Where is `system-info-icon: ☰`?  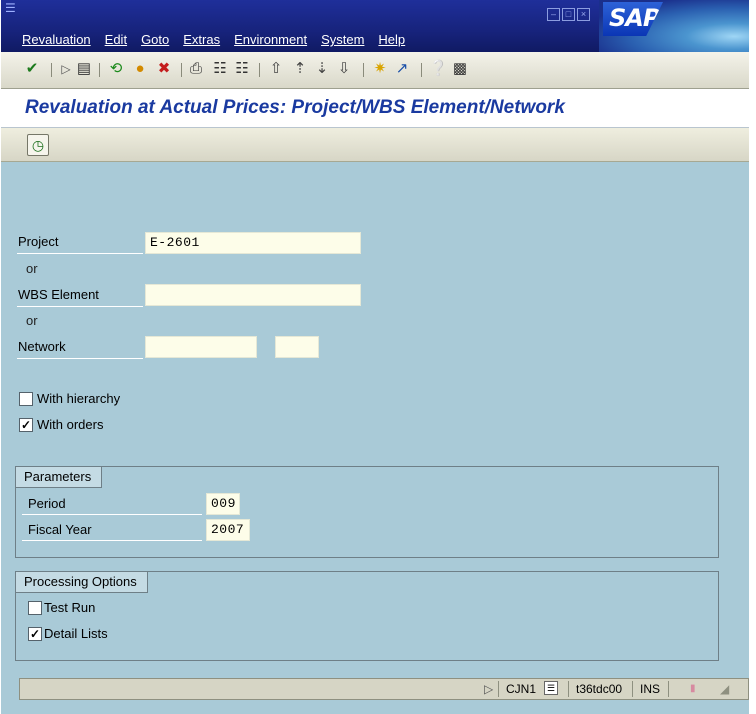 system-info-icon: ☰ is located at coordinates (551, 688).